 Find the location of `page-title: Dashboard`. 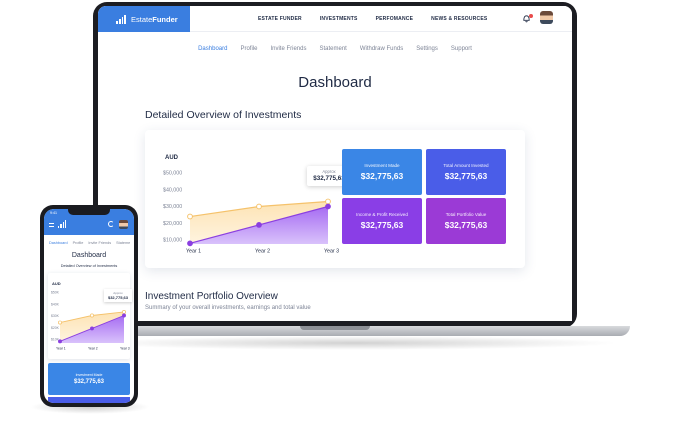

page-title: Dashboard is located at coordinates (335, 82).